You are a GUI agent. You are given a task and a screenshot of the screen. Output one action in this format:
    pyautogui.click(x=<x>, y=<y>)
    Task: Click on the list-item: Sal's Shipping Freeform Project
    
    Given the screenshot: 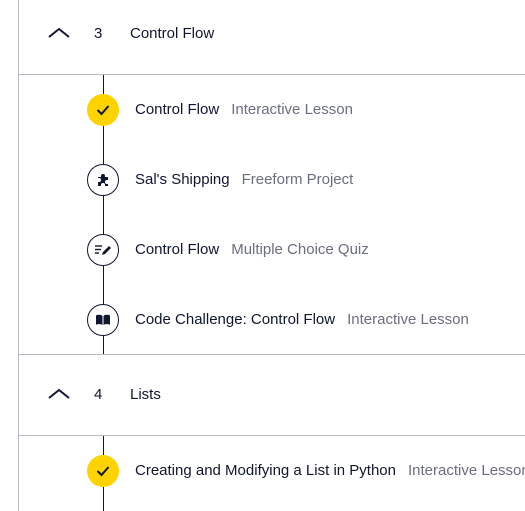 What is the action you would take?
    pyautogui.click(x=306, y=180)
    